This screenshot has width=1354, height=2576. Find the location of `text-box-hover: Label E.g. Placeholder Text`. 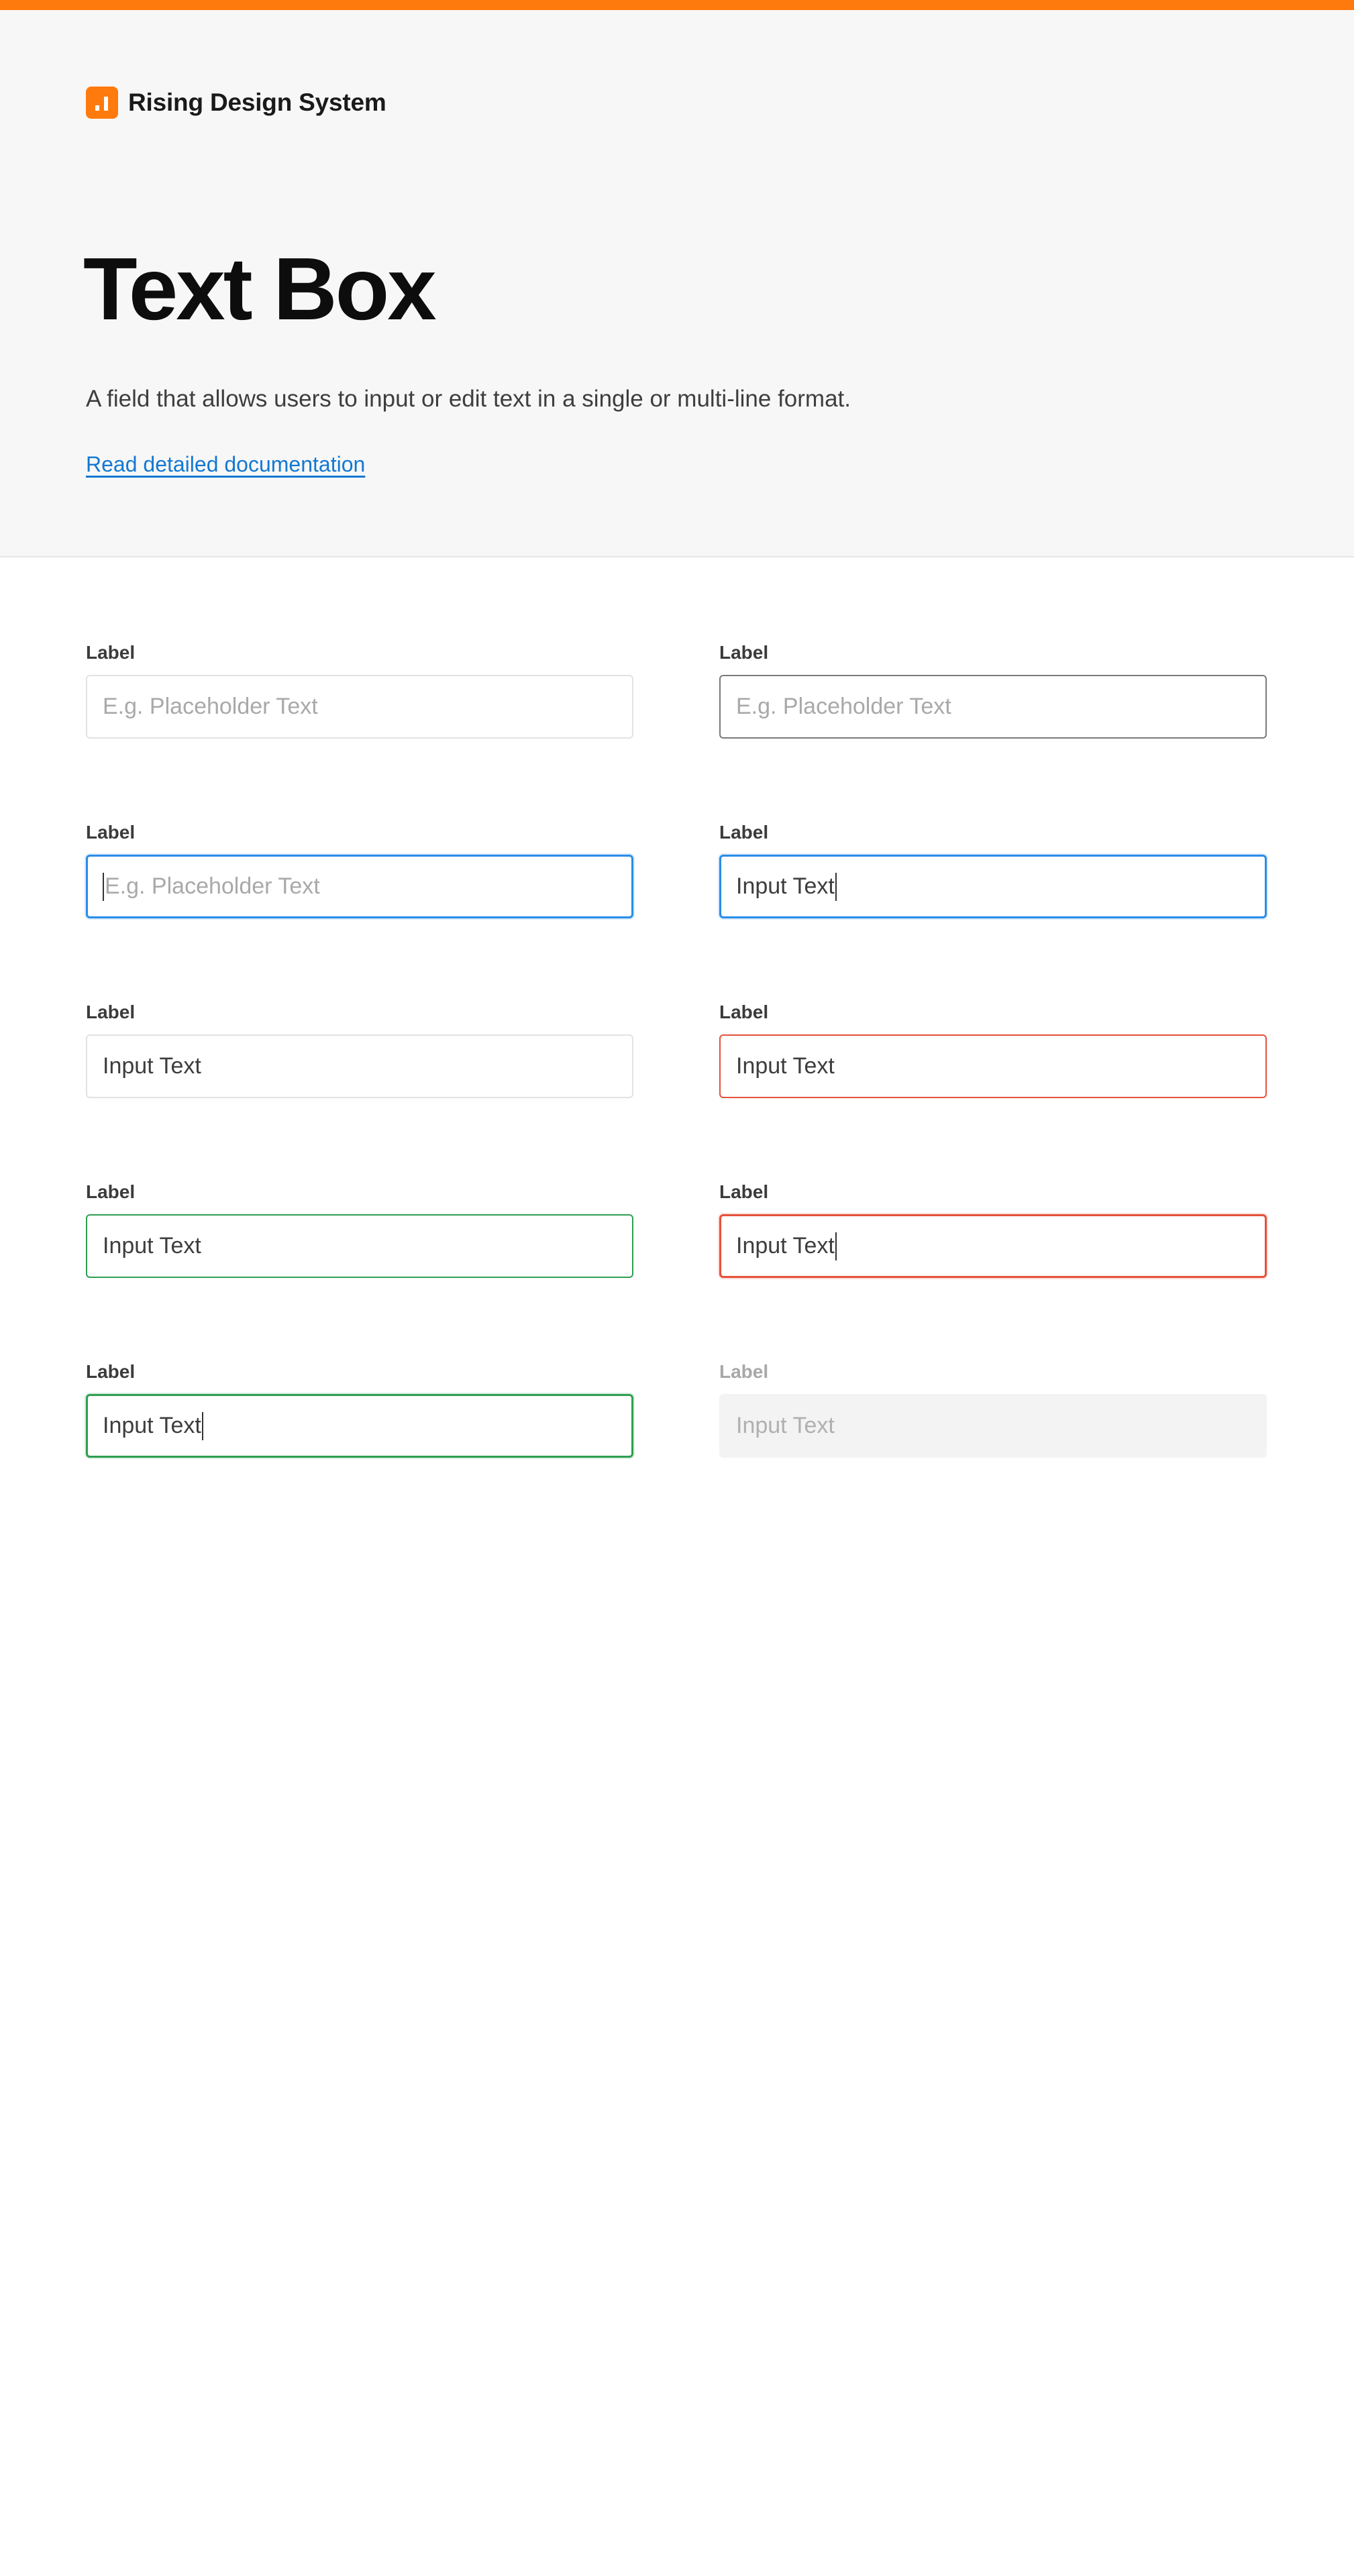

text-box-hover: Label E.g. Placeholder Text is located at coordinates (993, 690).